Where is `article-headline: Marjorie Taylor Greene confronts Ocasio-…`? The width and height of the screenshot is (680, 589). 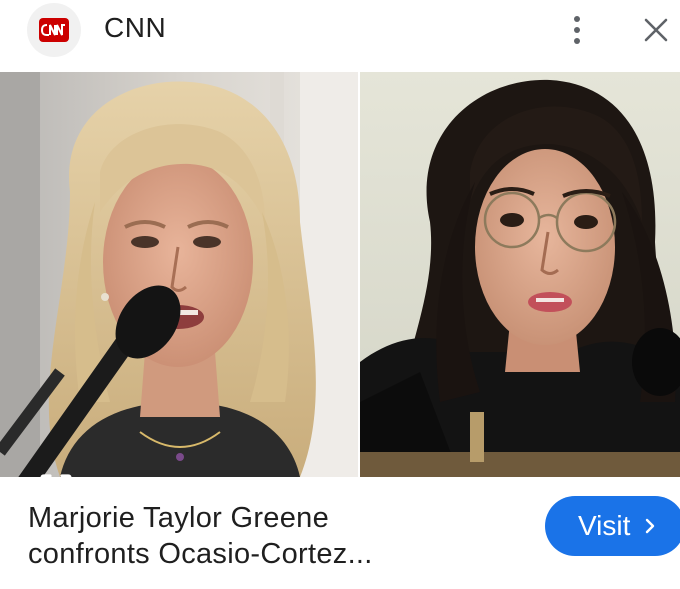
article-headline: Marjorie Taylor Greene confronts Ocasio-… is located at coordinates (258, 536).